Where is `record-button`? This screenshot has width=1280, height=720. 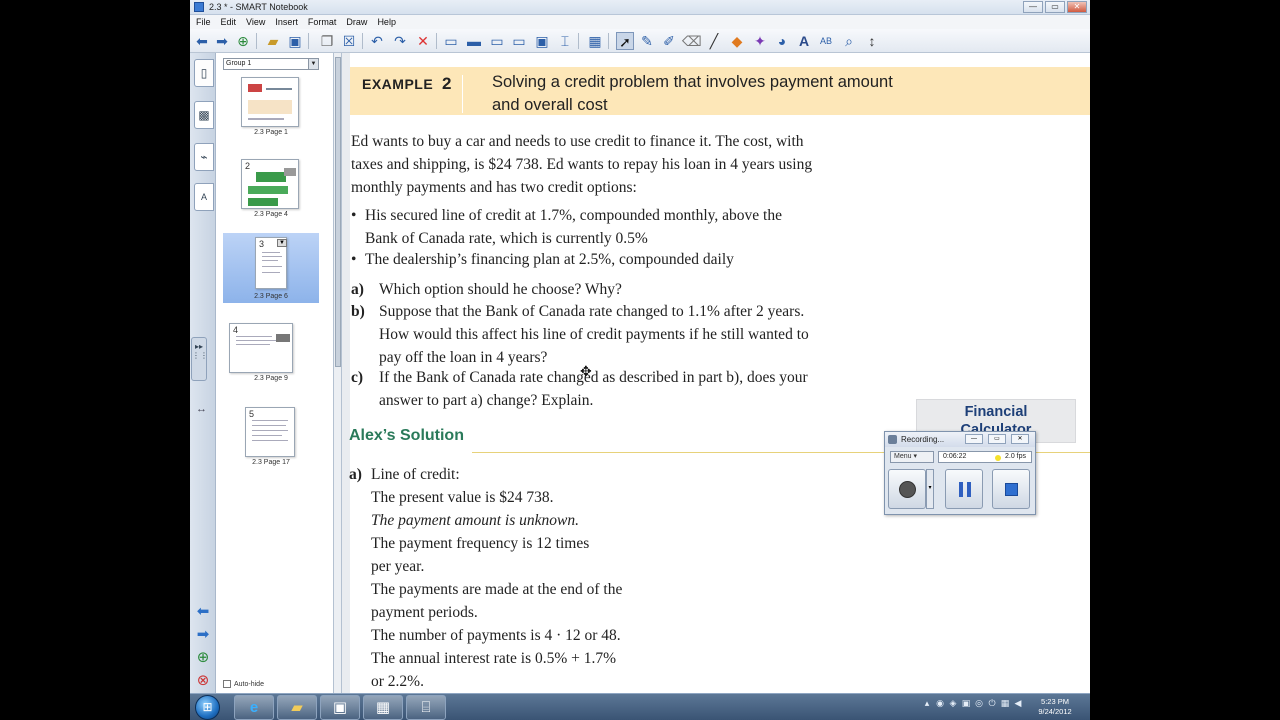 record-button is located at coordinates (907, 489).